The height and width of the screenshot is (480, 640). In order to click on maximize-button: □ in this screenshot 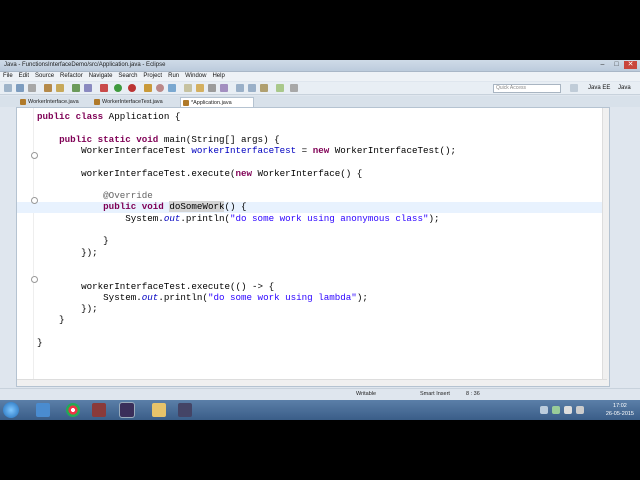, I will do `click(616, 65)`.